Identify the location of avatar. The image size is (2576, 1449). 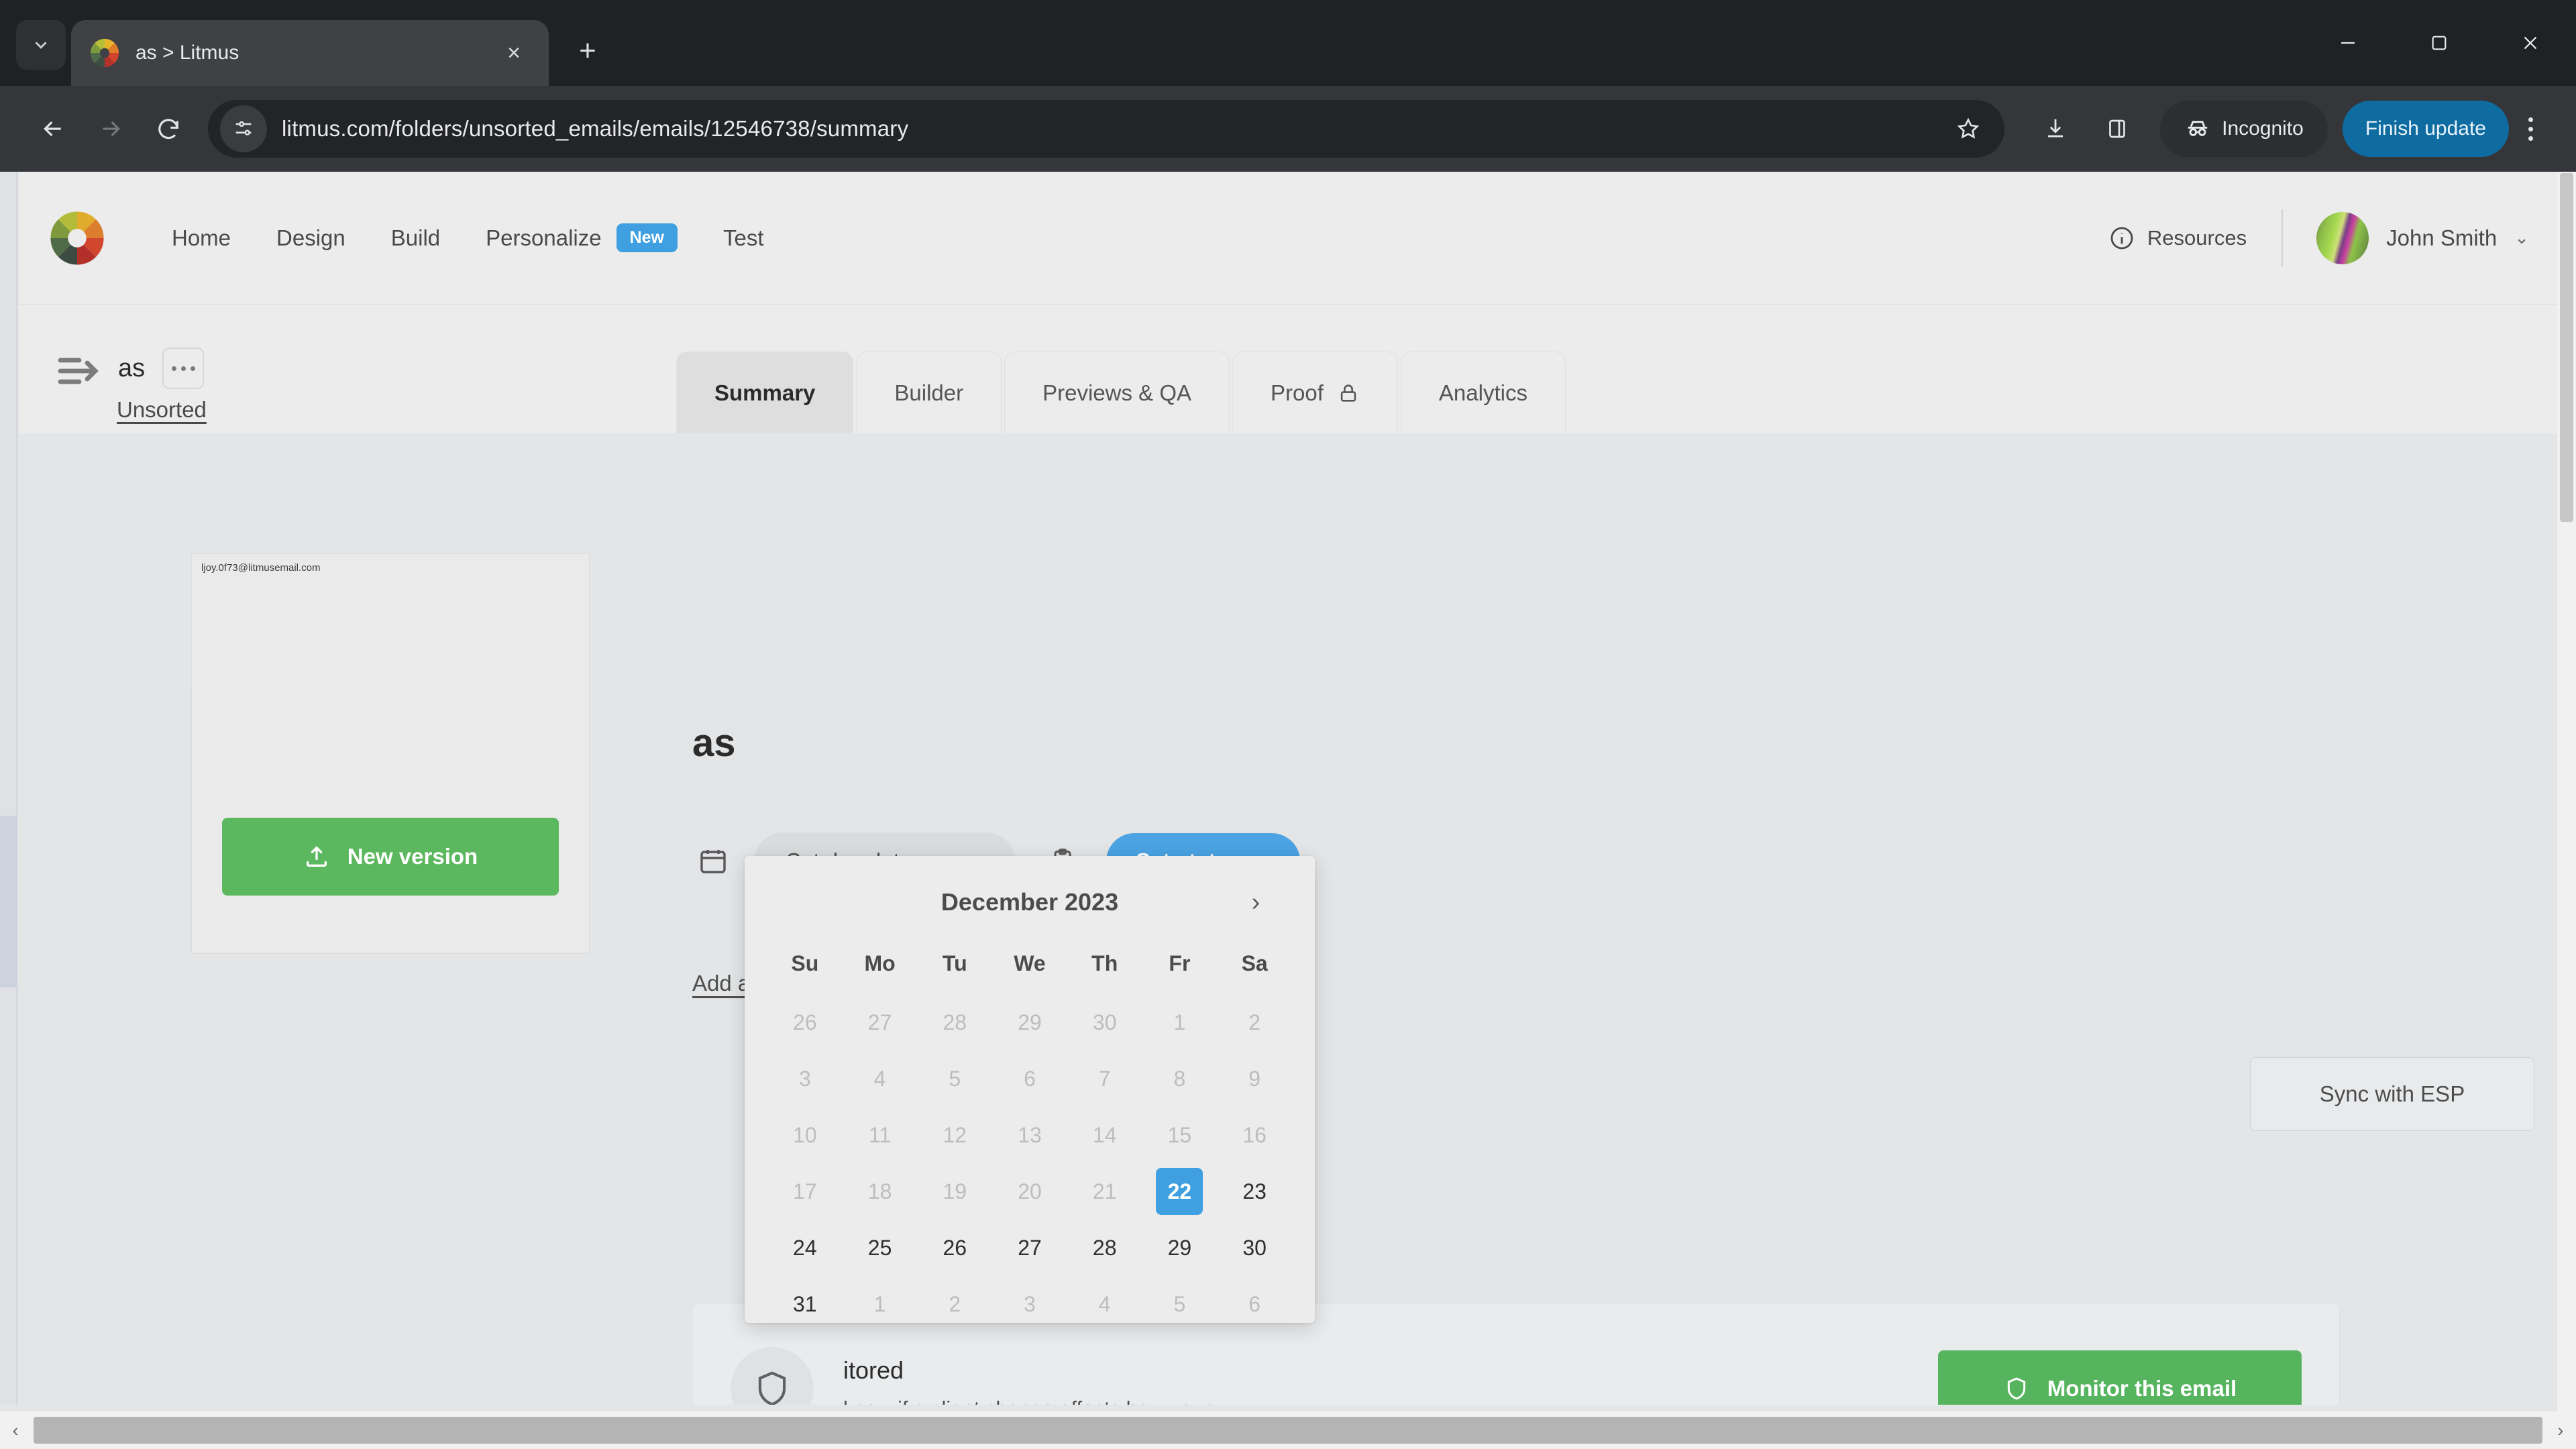
(2342, 237).